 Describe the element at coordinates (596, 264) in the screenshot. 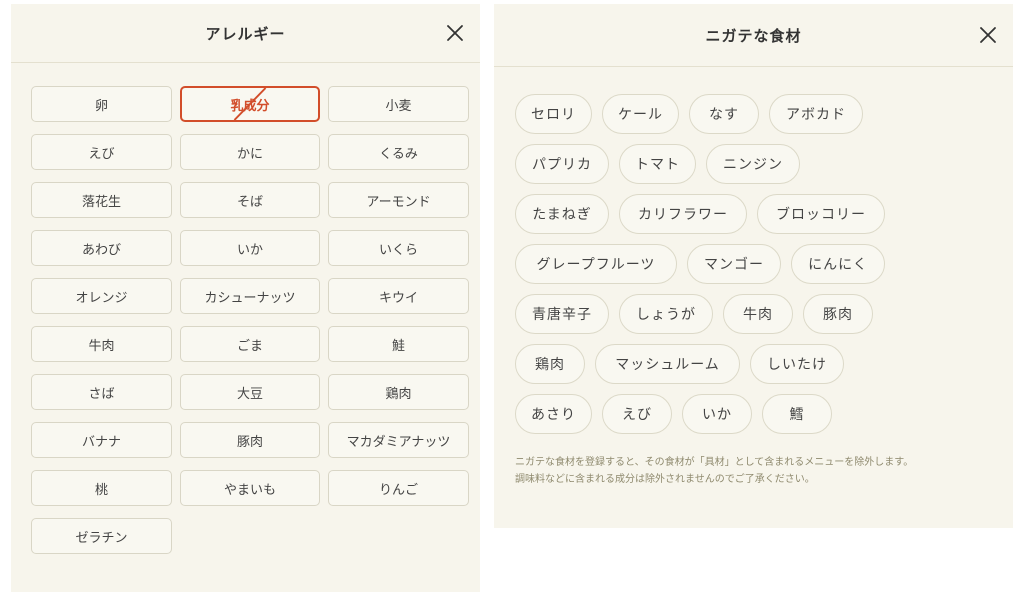

I see `food-chip: グレープフルーツ` at that location.